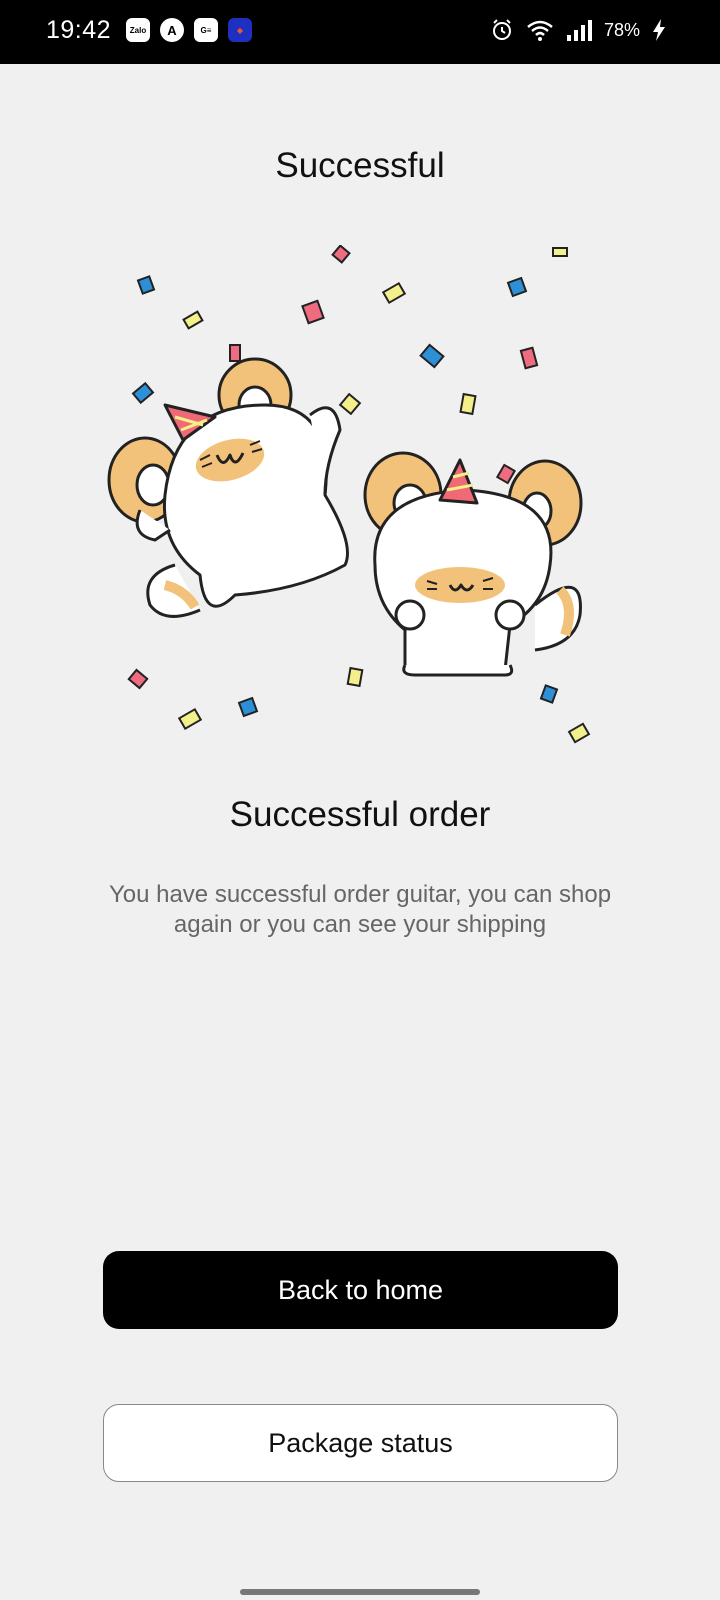 This screenshot has width=720, height=1600. What do you see at coordinates (360, 1290) in the screenshot?
I see `back-to-home-button: Back to home` at bounding box center [360, 1290].